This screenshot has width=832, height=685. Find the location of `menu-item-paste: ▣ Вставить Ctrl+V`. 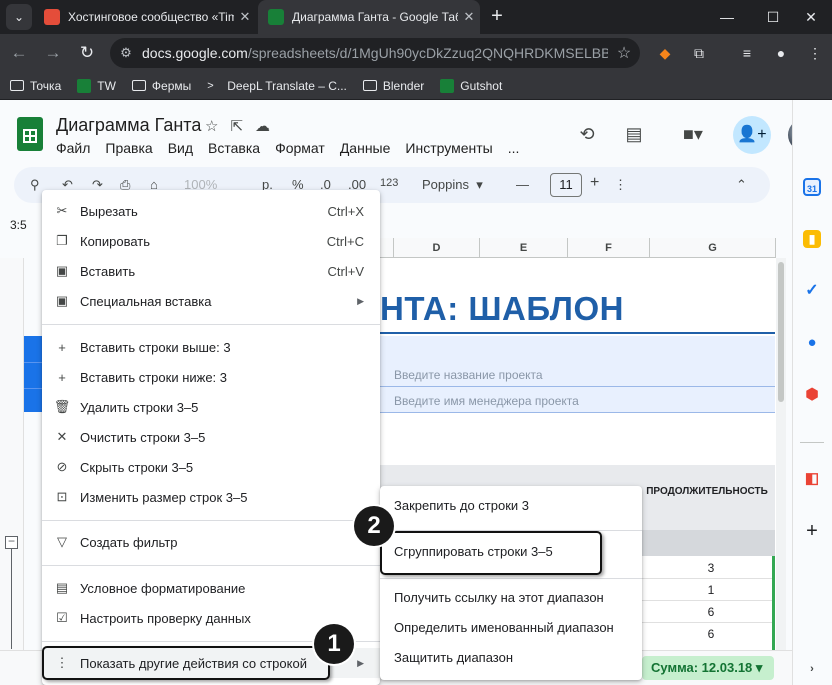

menu-item-paste: ▣ Вставить Ctrl+V is located at coordinates (211, 271).